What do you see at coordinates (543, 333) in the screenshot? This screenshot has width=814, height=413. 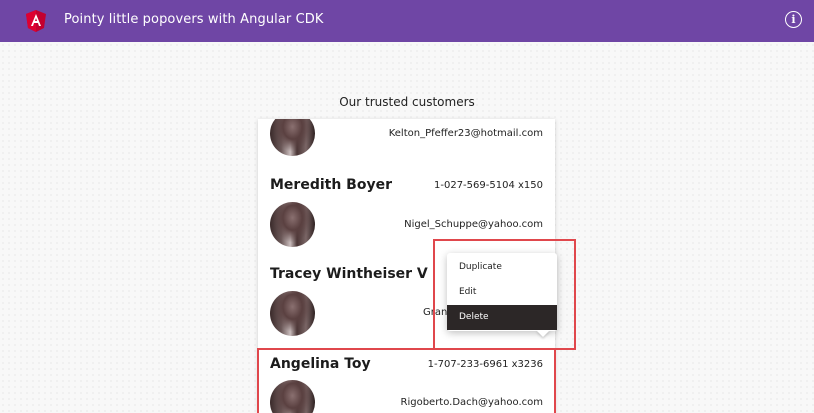 I see `popover-arrow` at bounding box center [543, 333].